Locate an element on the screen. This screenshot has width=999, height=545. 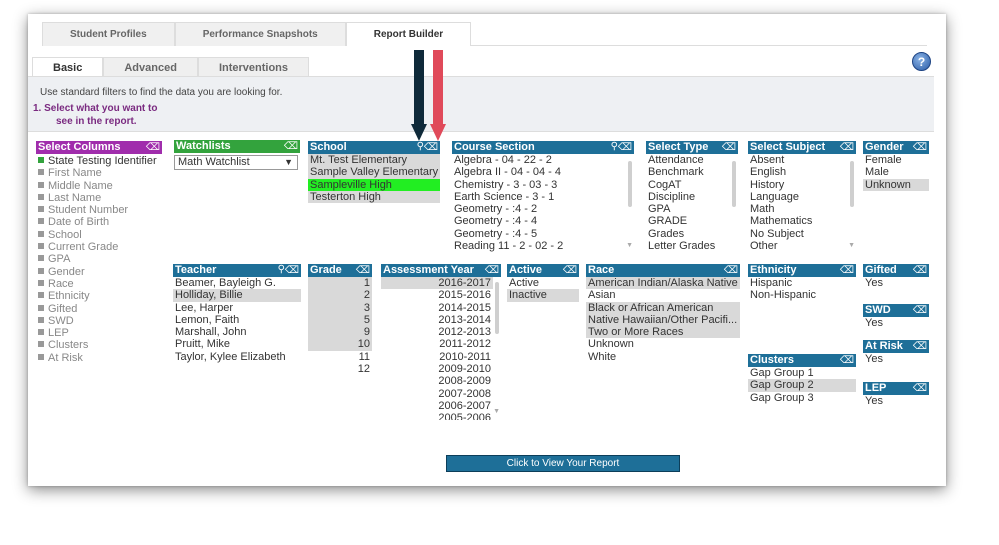
list-item: Benchmark is located at coordinates (692, 172).